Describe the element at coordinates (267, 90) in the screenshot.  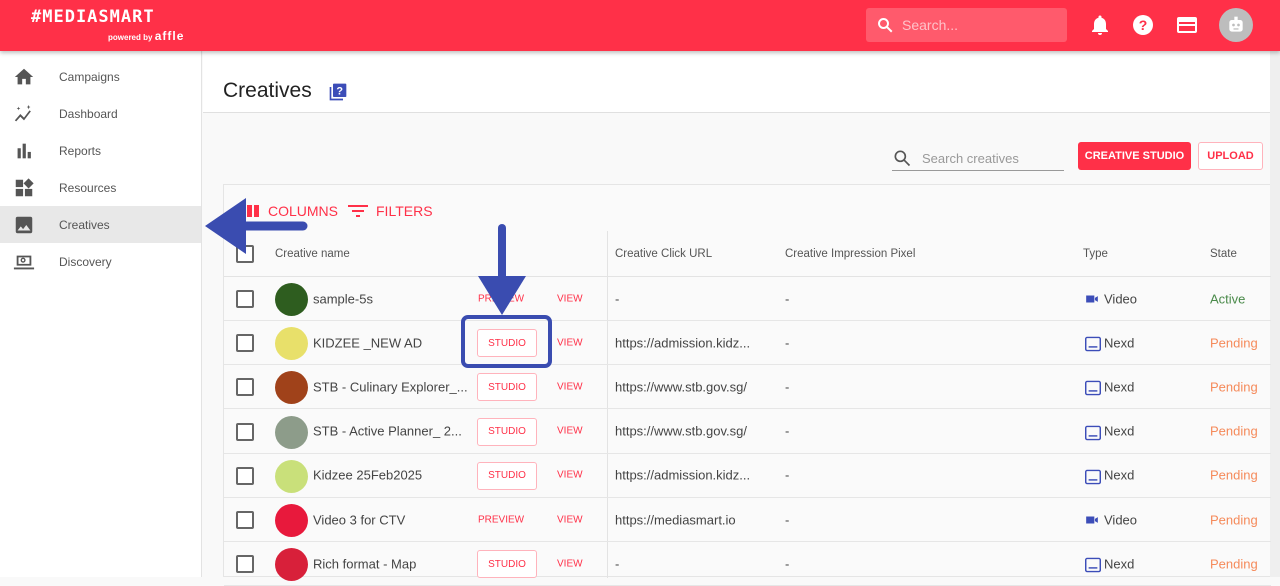
I see `page-title: Creatives` at that location.